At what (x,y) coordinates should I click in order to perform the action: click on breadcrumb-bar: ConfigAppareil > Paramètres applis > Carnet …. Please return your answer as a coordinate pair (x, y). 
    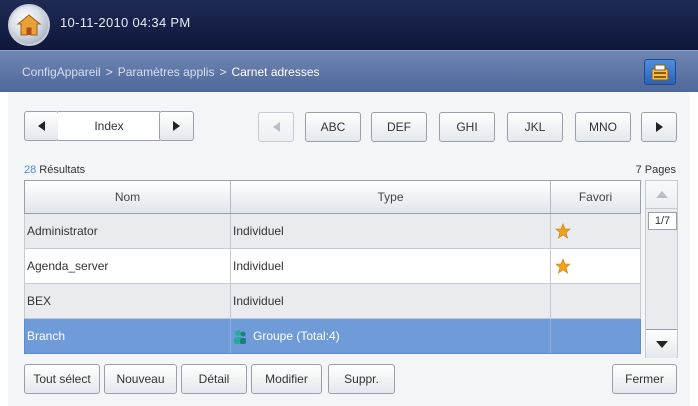
    Looking at the image, I should click on (349, 71).